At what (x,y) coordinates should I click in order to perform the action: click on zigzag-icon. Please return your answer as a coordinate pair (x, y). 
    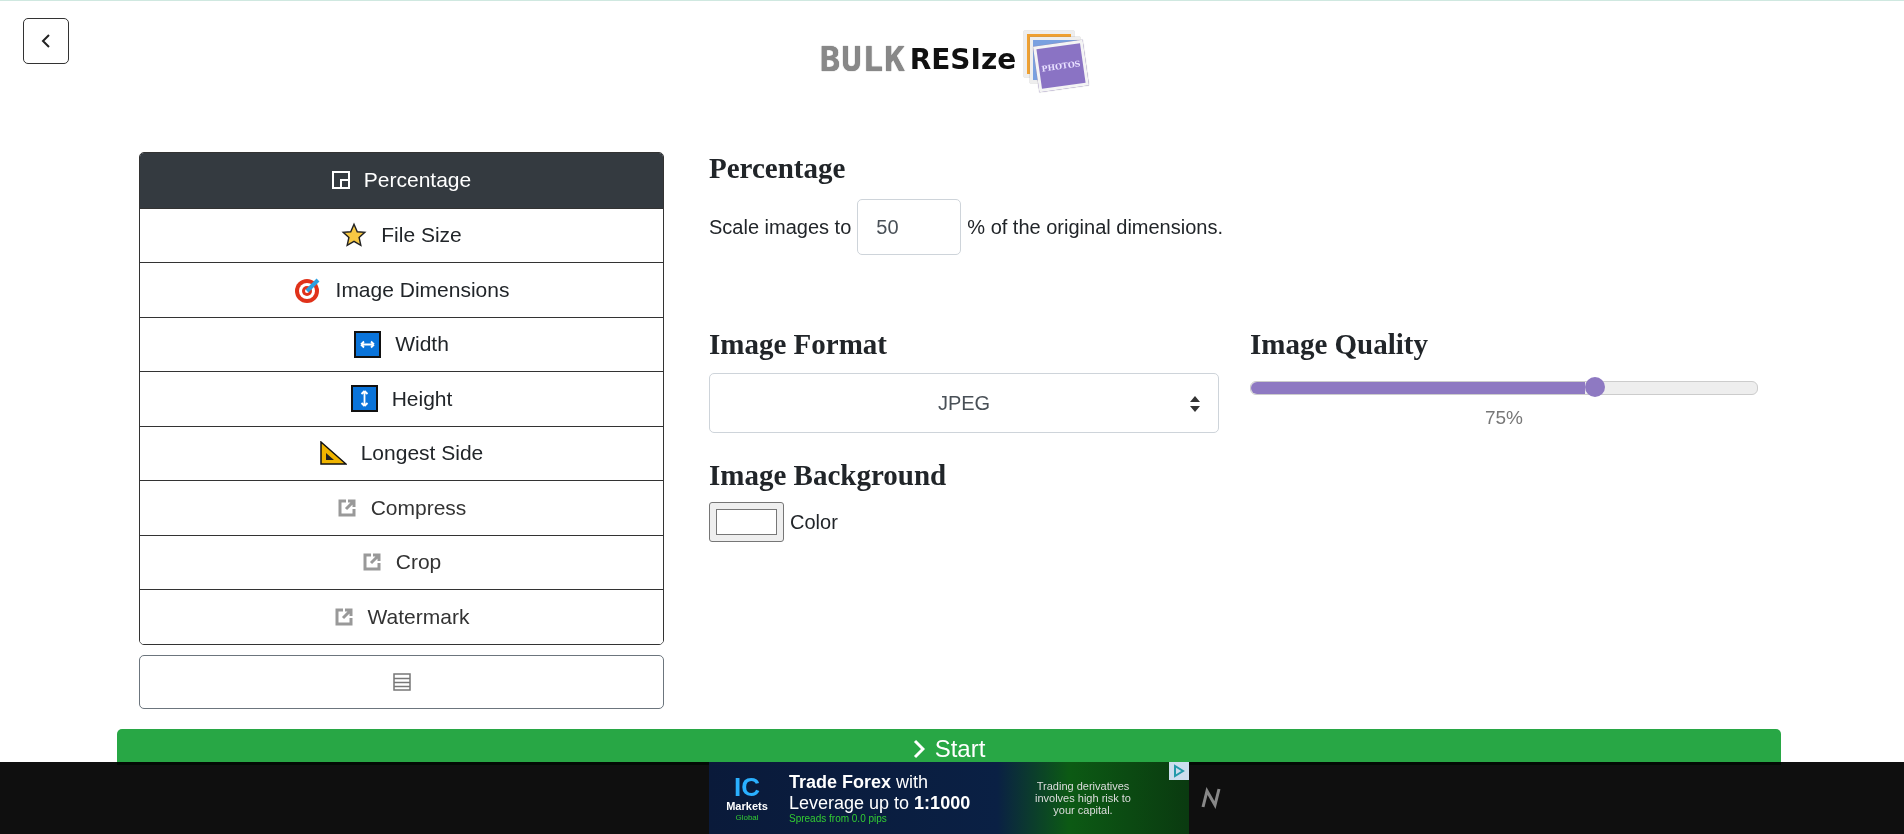
    Looking at the image, I should click on (1211, 798).